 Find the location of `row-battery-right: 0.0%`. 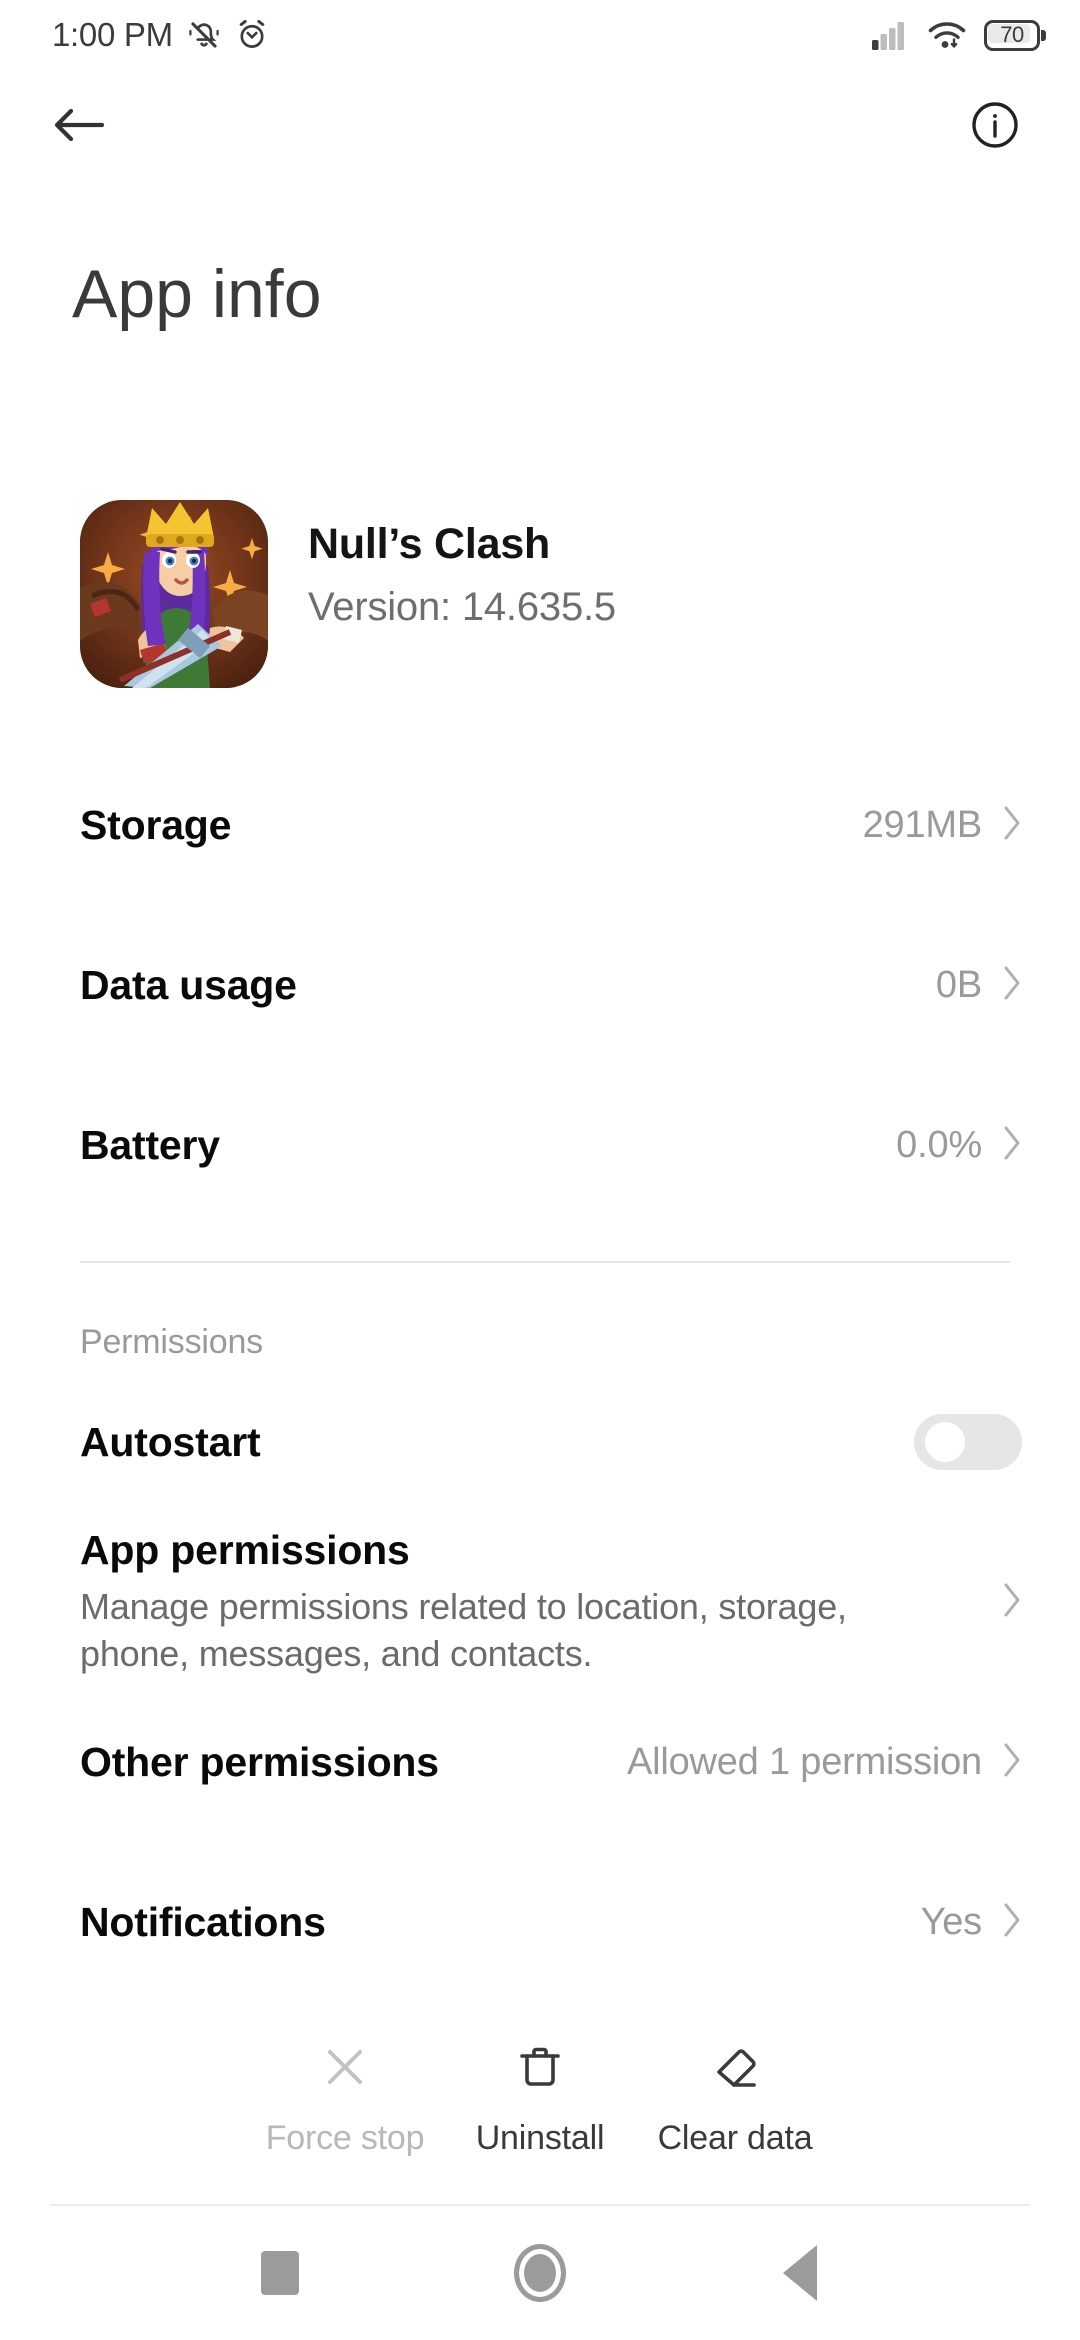

row-battery-right: 0.0% is located at coordinates (959, 1145).